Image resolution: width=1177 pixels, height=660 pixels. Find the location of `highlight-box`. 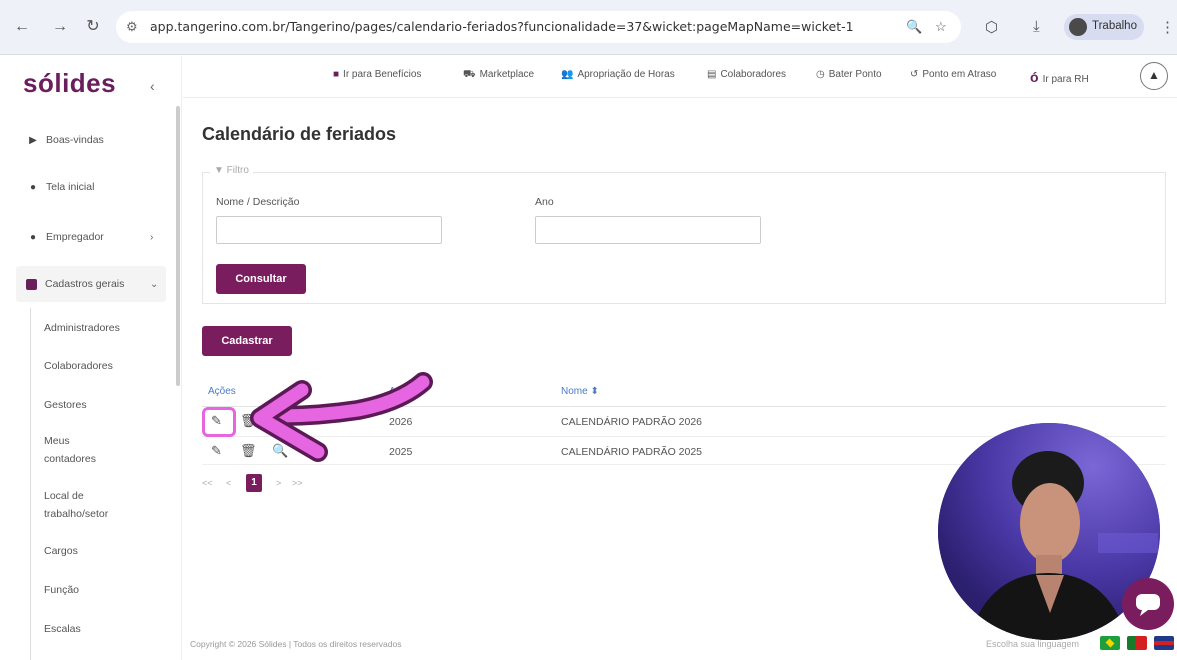

highlight-box is located at coordinates (219, 422).